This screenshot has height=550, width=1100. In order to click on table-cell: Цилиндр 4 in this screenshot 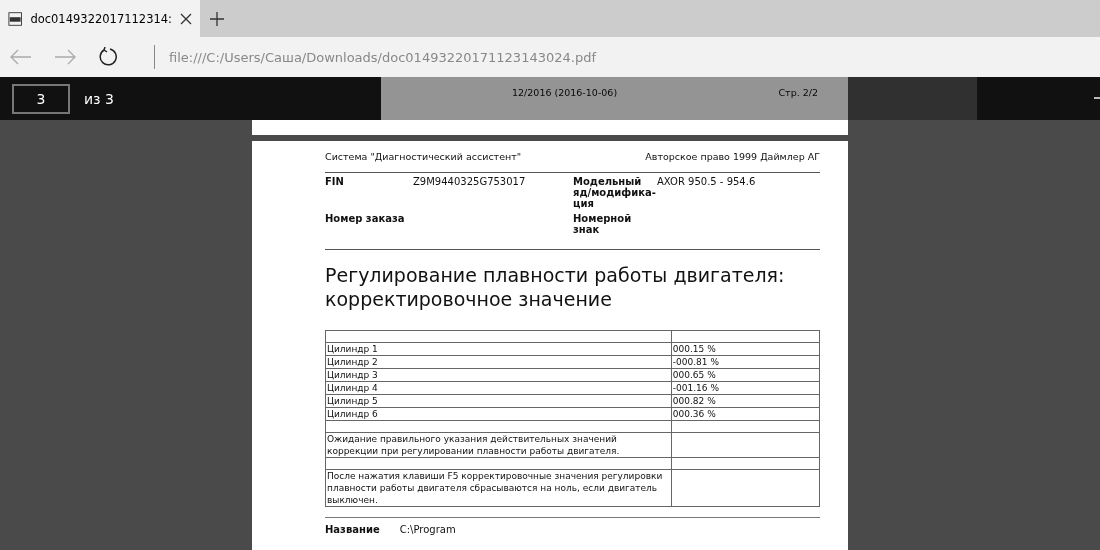, I will do `click(498, 387)`.